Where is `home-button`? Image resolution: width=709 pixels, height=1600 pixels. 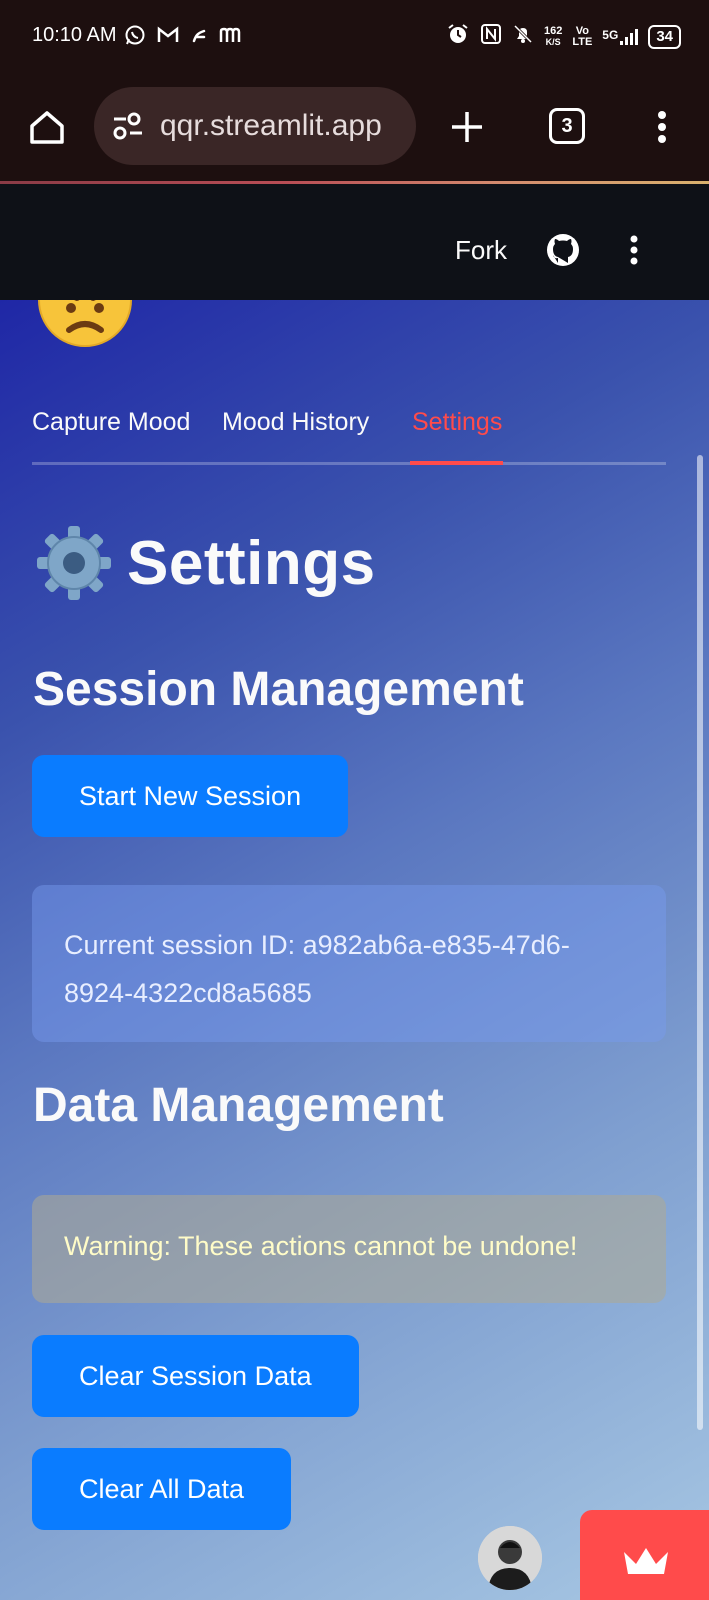 home-button is located at coordinates (47, 127).